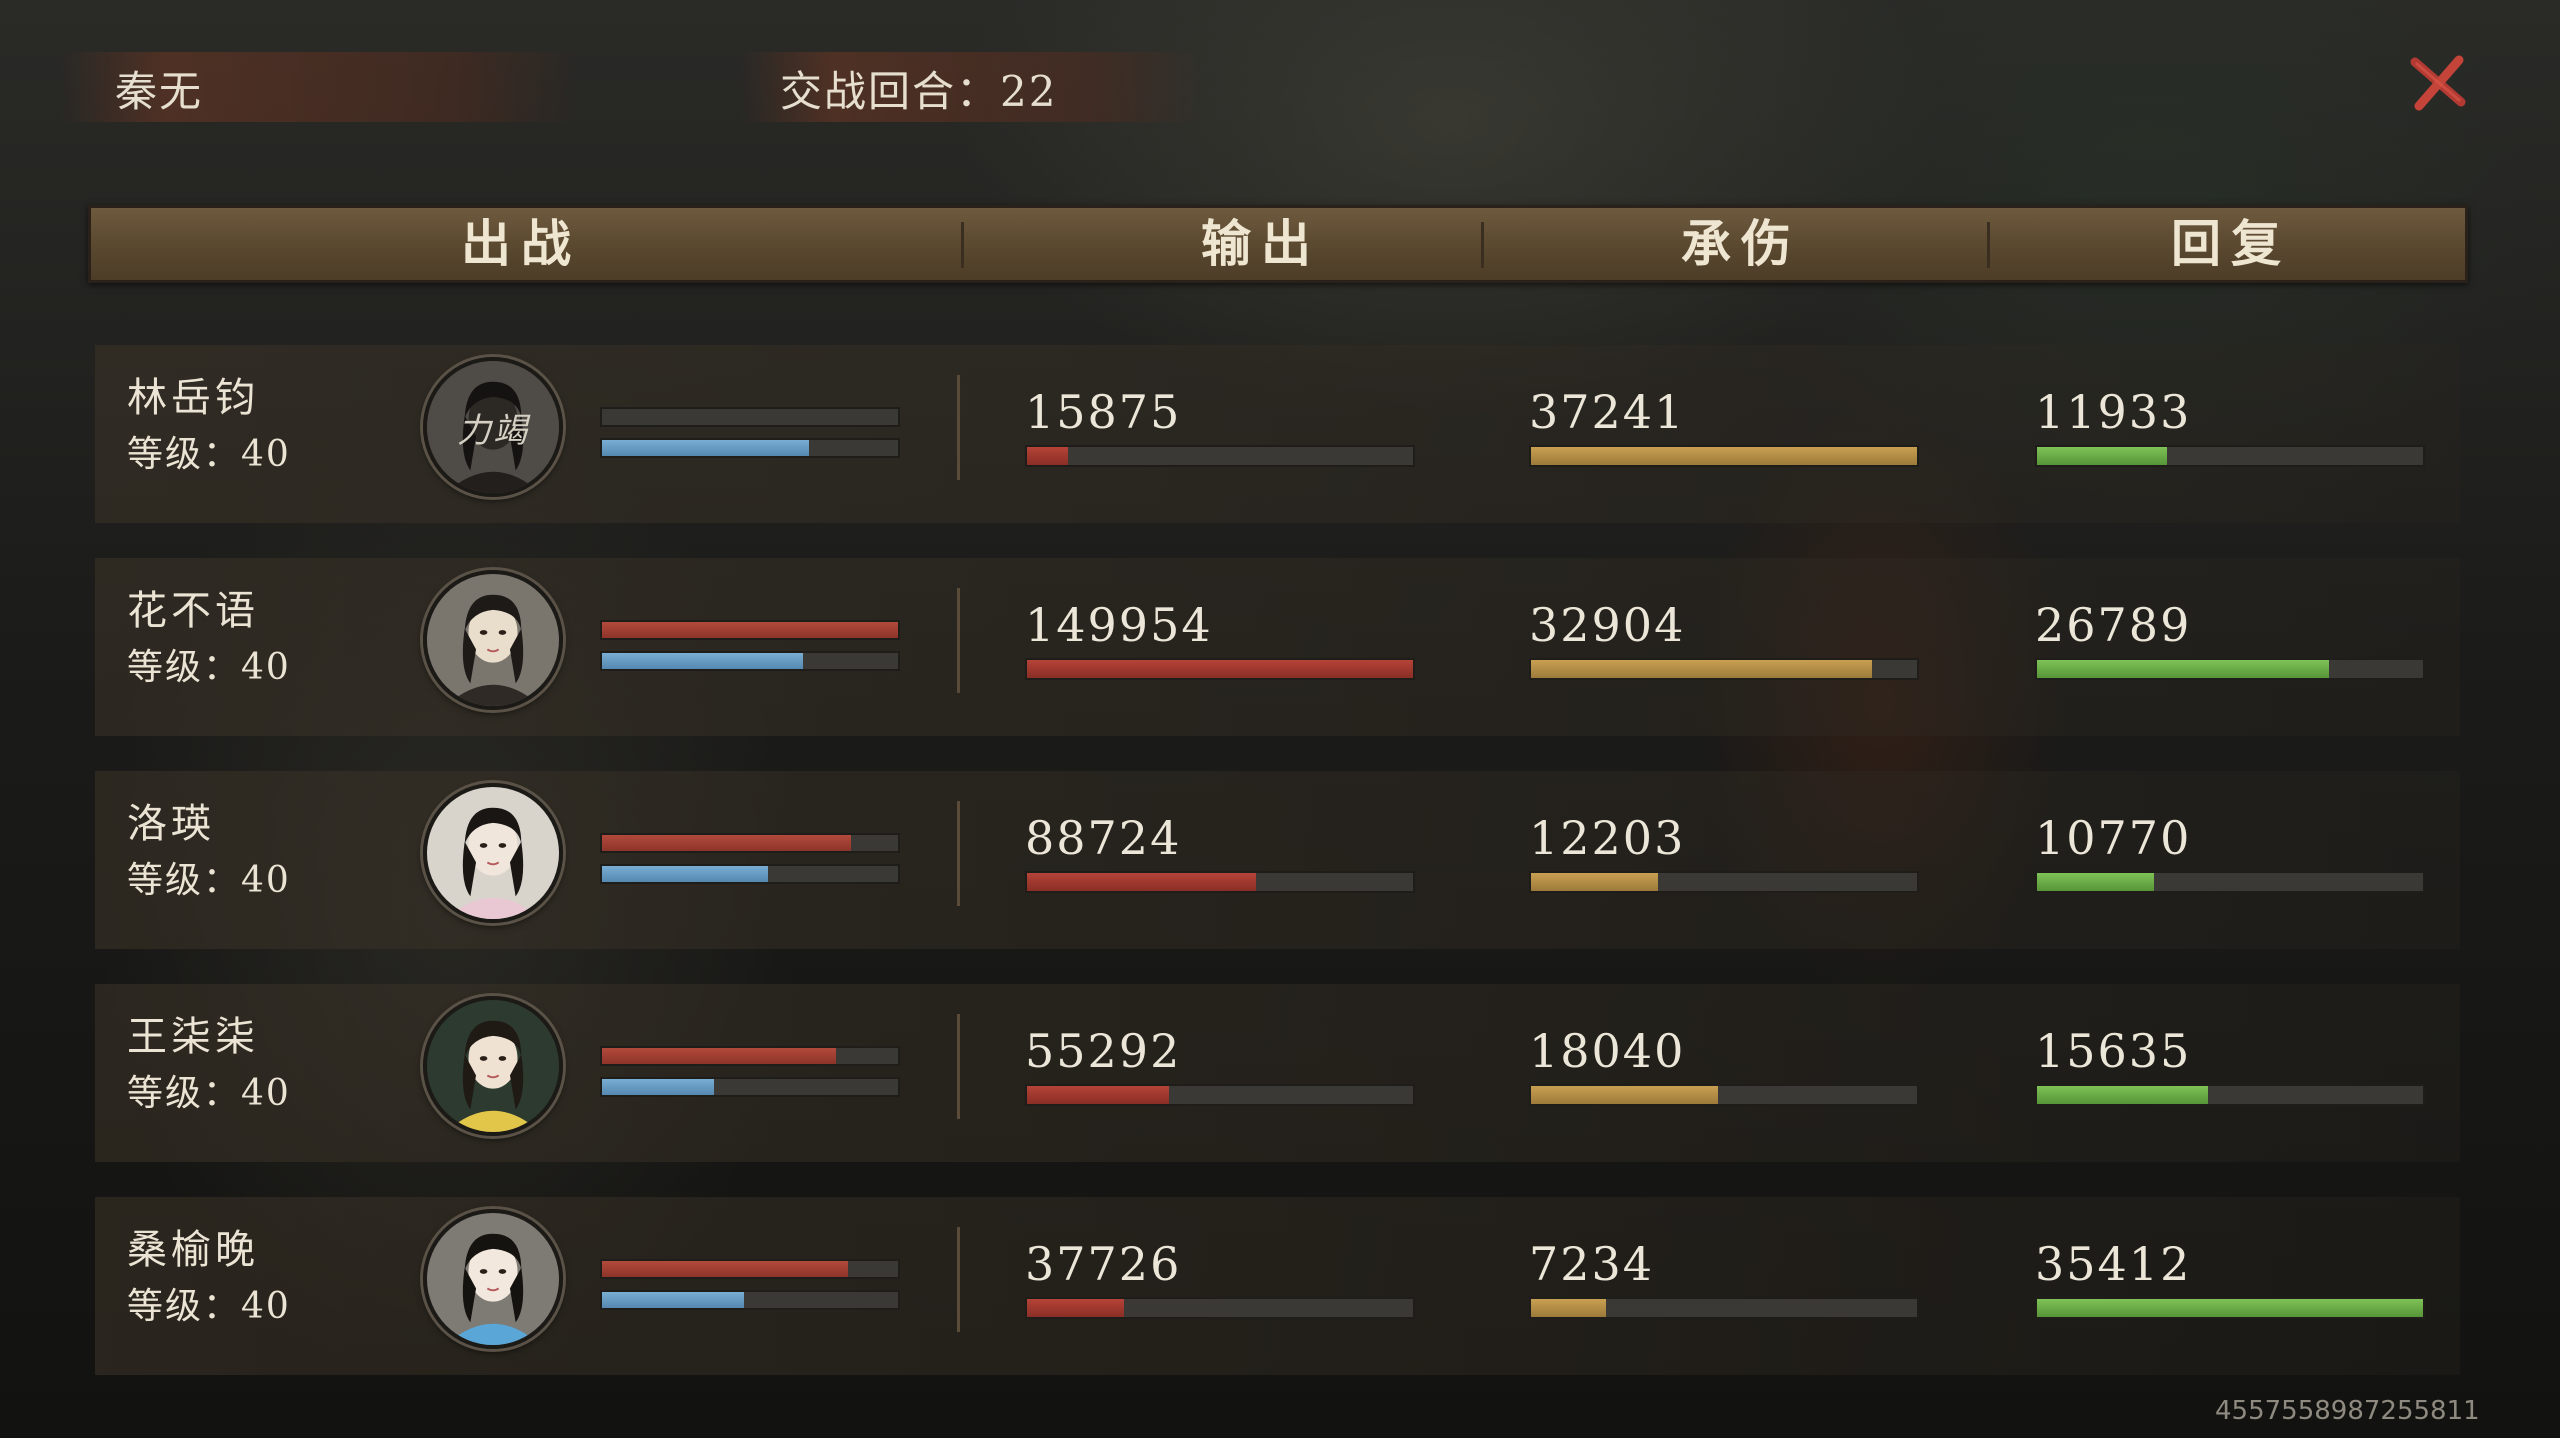  What do you see at coordinates (159, 91) in the screenshot?
I see `player-name: 秦无` at bounding box center [159, 91].